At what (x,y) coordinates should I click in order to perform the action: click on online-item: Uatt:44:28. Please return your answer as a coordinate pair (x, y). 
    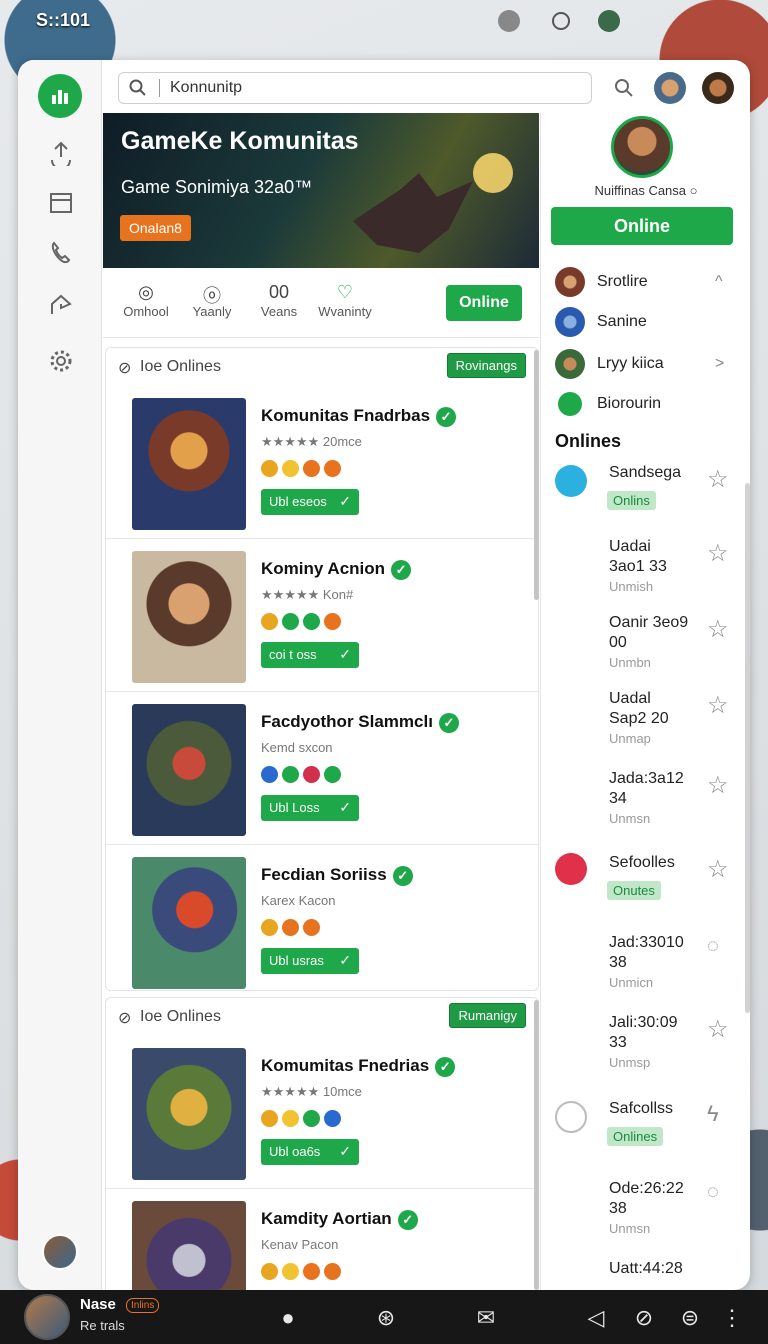
    Looking at the image, I should click on (650, 1274).